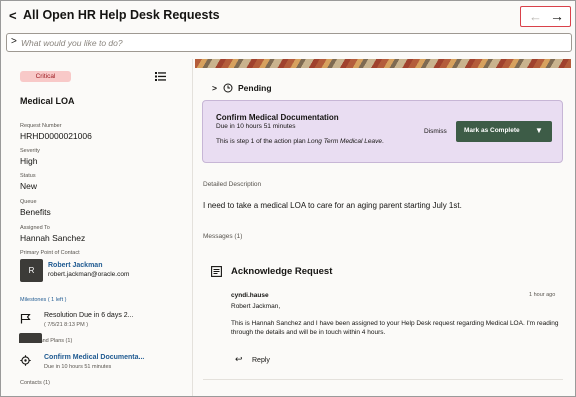 The height and width of the screenshot is (397, 576). Describe the element at coordinates (255, 88) in the screenshot. I see `status-heading: Pending` at that location.